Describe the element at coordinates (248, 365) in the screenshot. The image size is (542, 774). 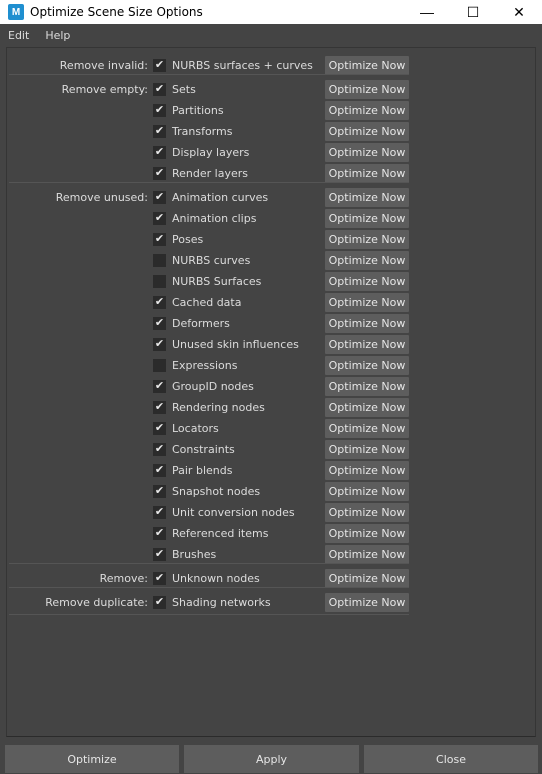
I see `option-label: Expressions` at that location.